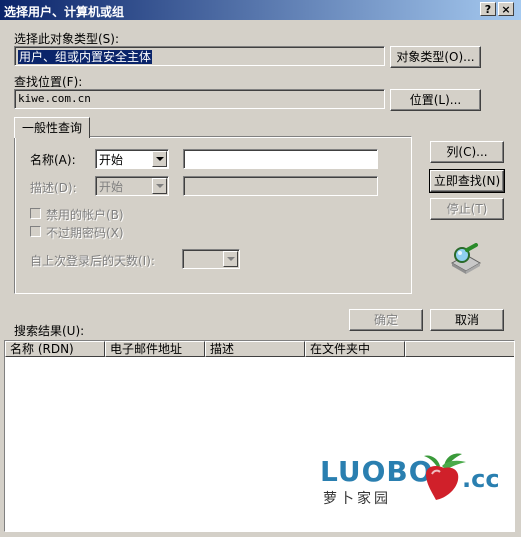  Describe the element at coordinates (35, 231) in the screenshot. I see `non-expiring-password-checkbox` at that location.